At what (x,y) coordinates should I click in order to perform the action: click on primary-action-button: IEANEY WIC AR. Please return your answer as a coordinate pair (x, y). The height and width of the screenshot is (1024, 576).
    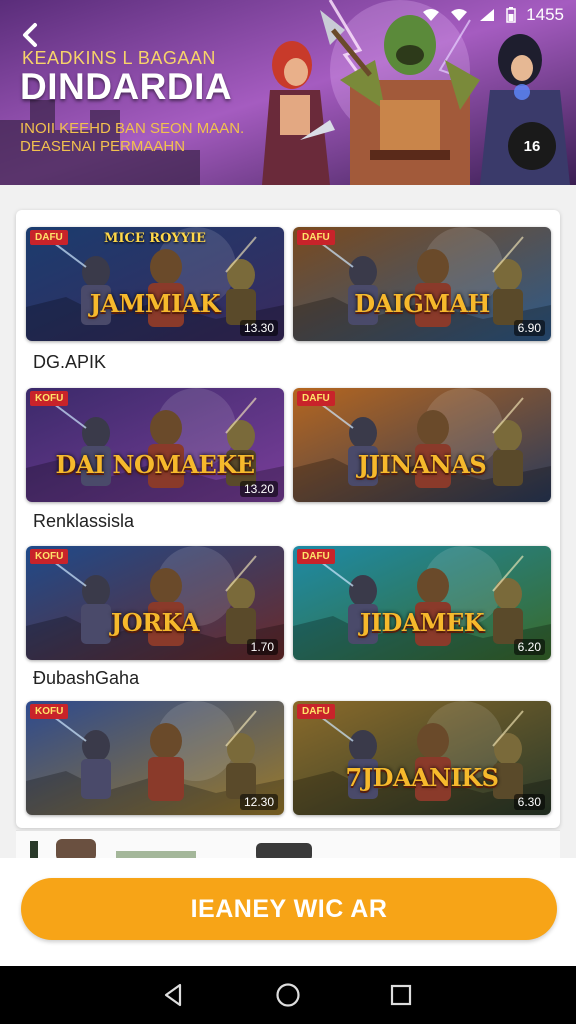
    Looking at the image, I should click on (289, 909).